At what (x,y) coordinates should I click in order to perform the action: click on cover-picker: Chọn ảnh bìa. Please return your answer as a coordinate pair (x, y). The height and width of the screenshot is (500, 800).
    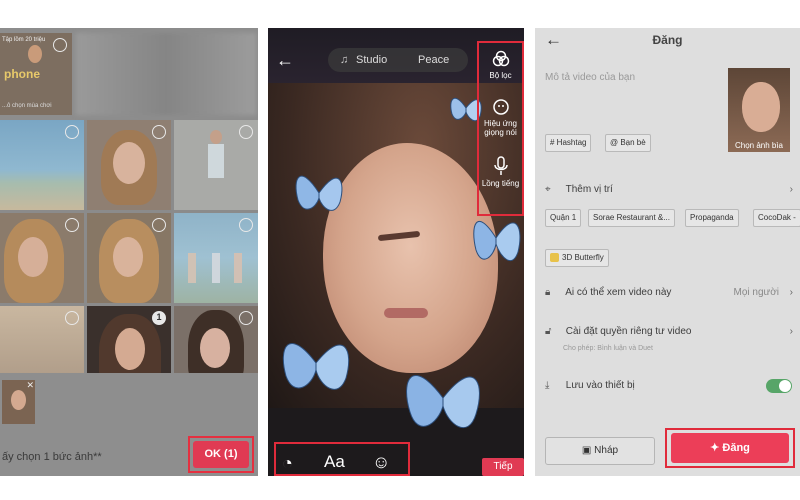
    Looking at the image, I should click on (759, 110).